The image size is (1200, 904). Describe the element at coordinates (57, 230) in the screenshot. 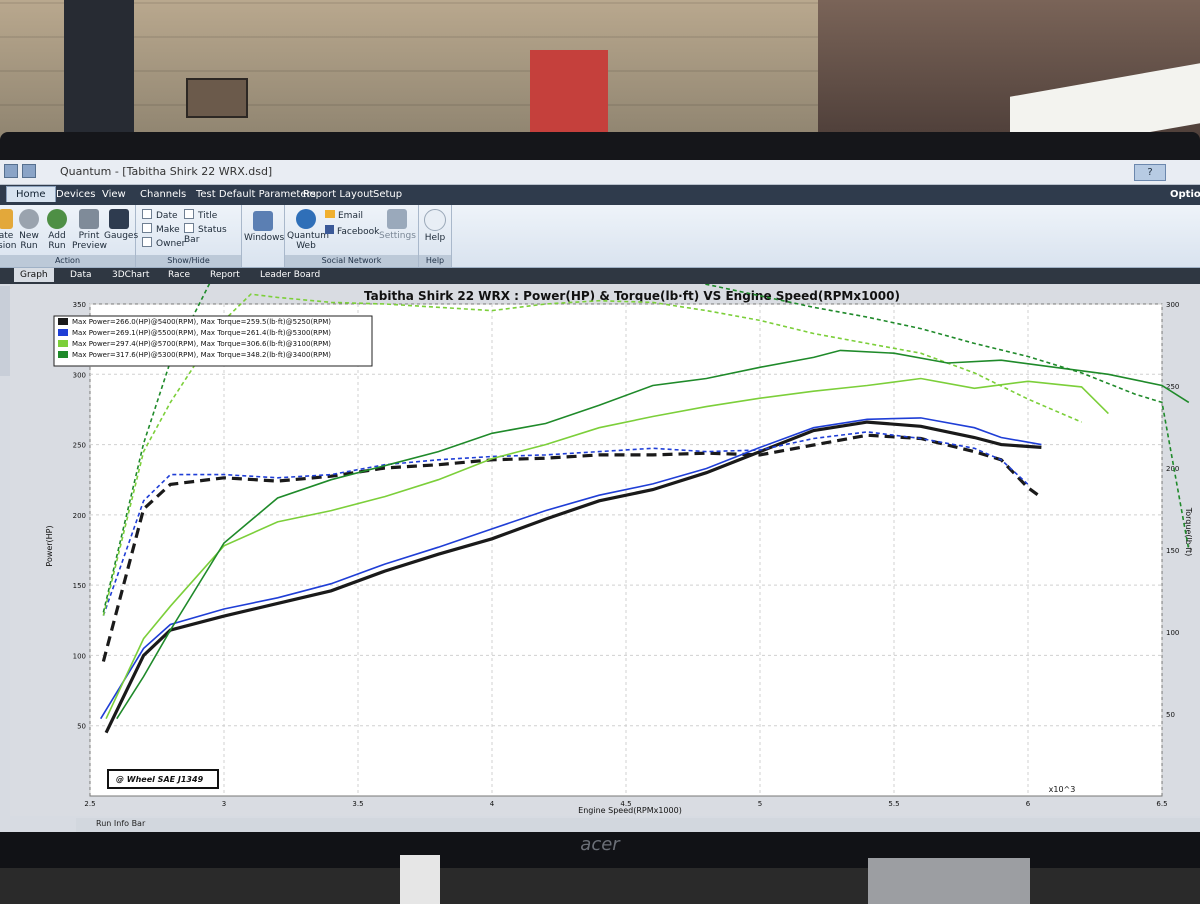

I see `add-run-button: Add Run` at that location.